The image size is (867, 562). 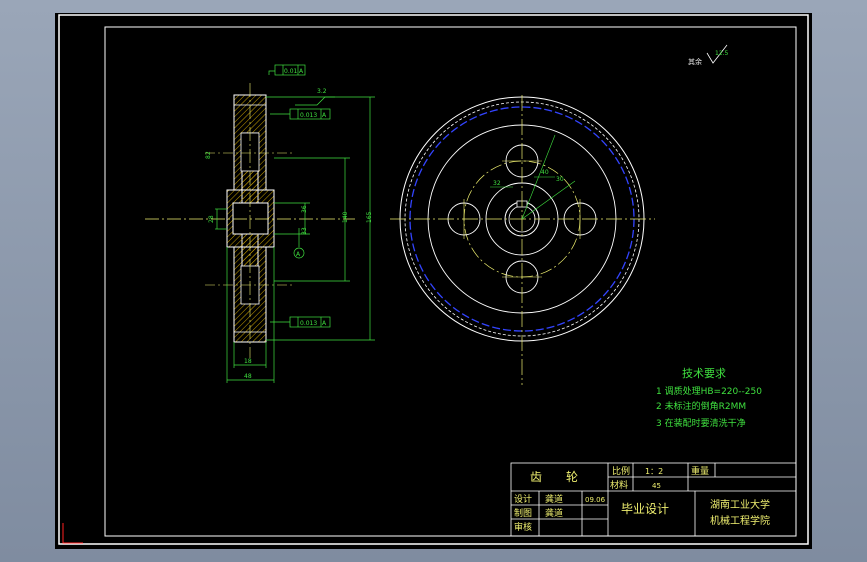 What do you see at coordinates (322, 91) in the screenshot?
I see `rough-32-label: 3.2` at bounding box center [322, 91].